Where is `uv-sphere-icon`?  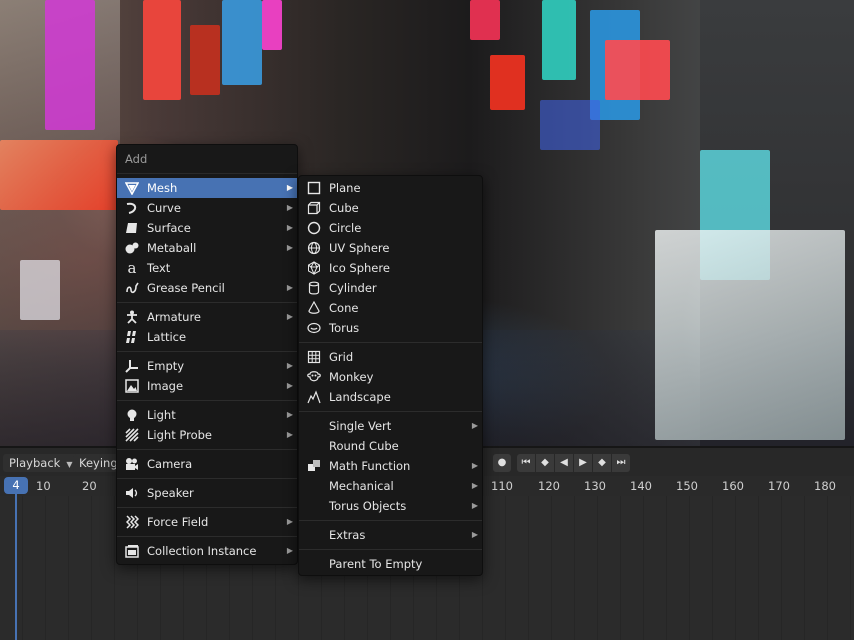 uv-sphere-icon is located at coordinates (314, 248).